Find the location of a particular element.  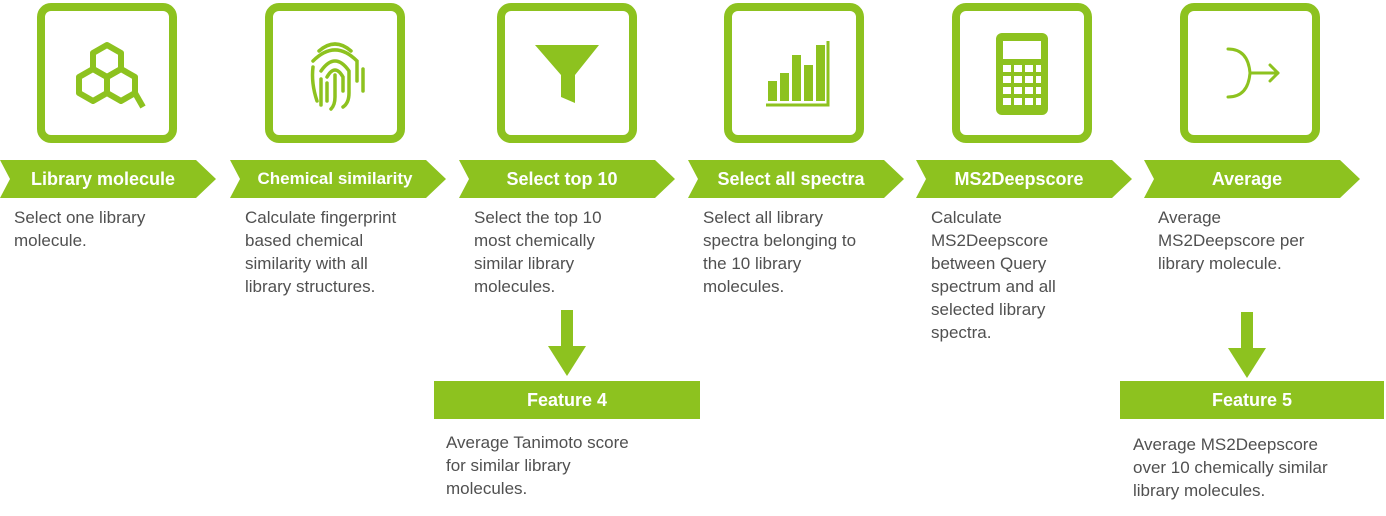

desc-line: MS2Deepscore per is located at coordinates (1231, 240).